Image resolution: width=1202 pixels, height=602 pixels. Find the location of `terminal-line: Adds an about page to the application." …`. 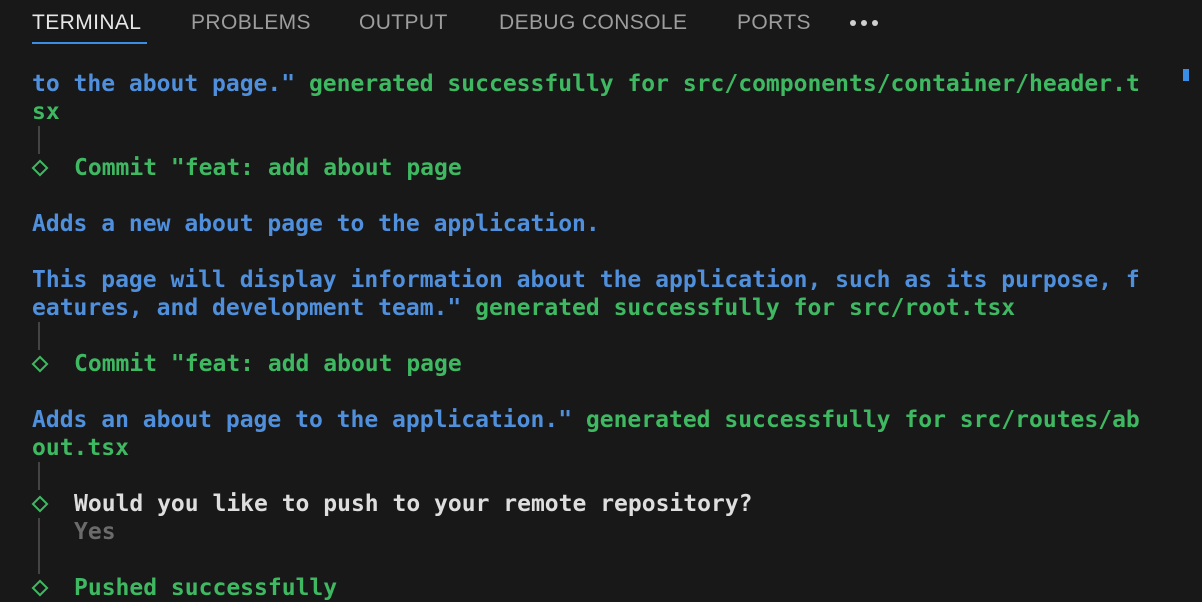

terminal-line: Adds an about page to the application." … is located at coordinates (602, 420).